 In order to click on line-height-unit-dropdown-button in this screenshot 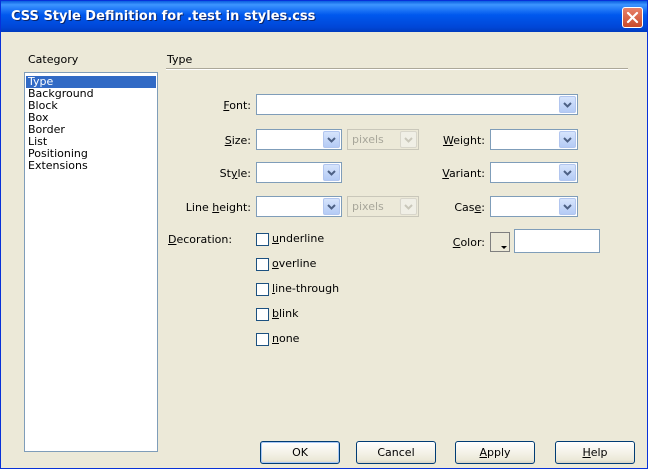, I will do `click(408, 206)`.